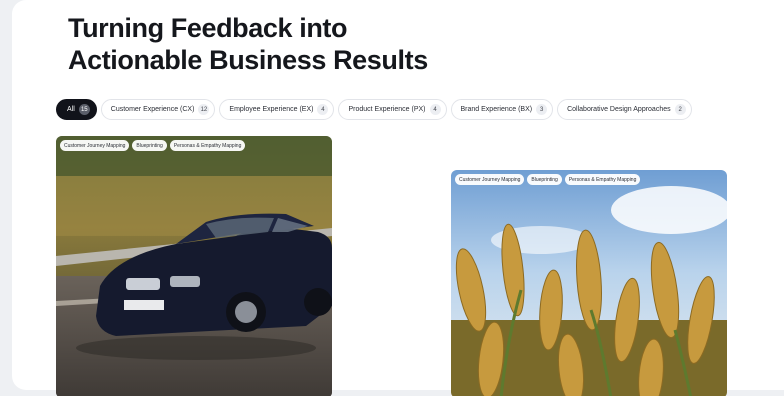 Image resolution: width=784 pixels, height=396 pixels. I want to click on filter-chip-count: 15, so click(84, 109).